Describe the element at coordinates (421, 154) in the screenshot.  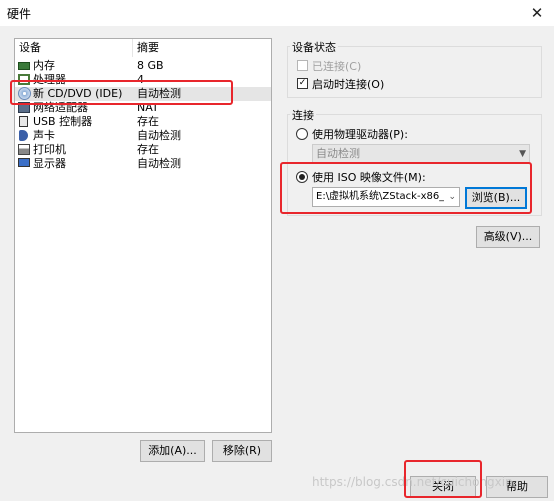
I see `physical-drive-select: 自动检测 ▼` at that location.